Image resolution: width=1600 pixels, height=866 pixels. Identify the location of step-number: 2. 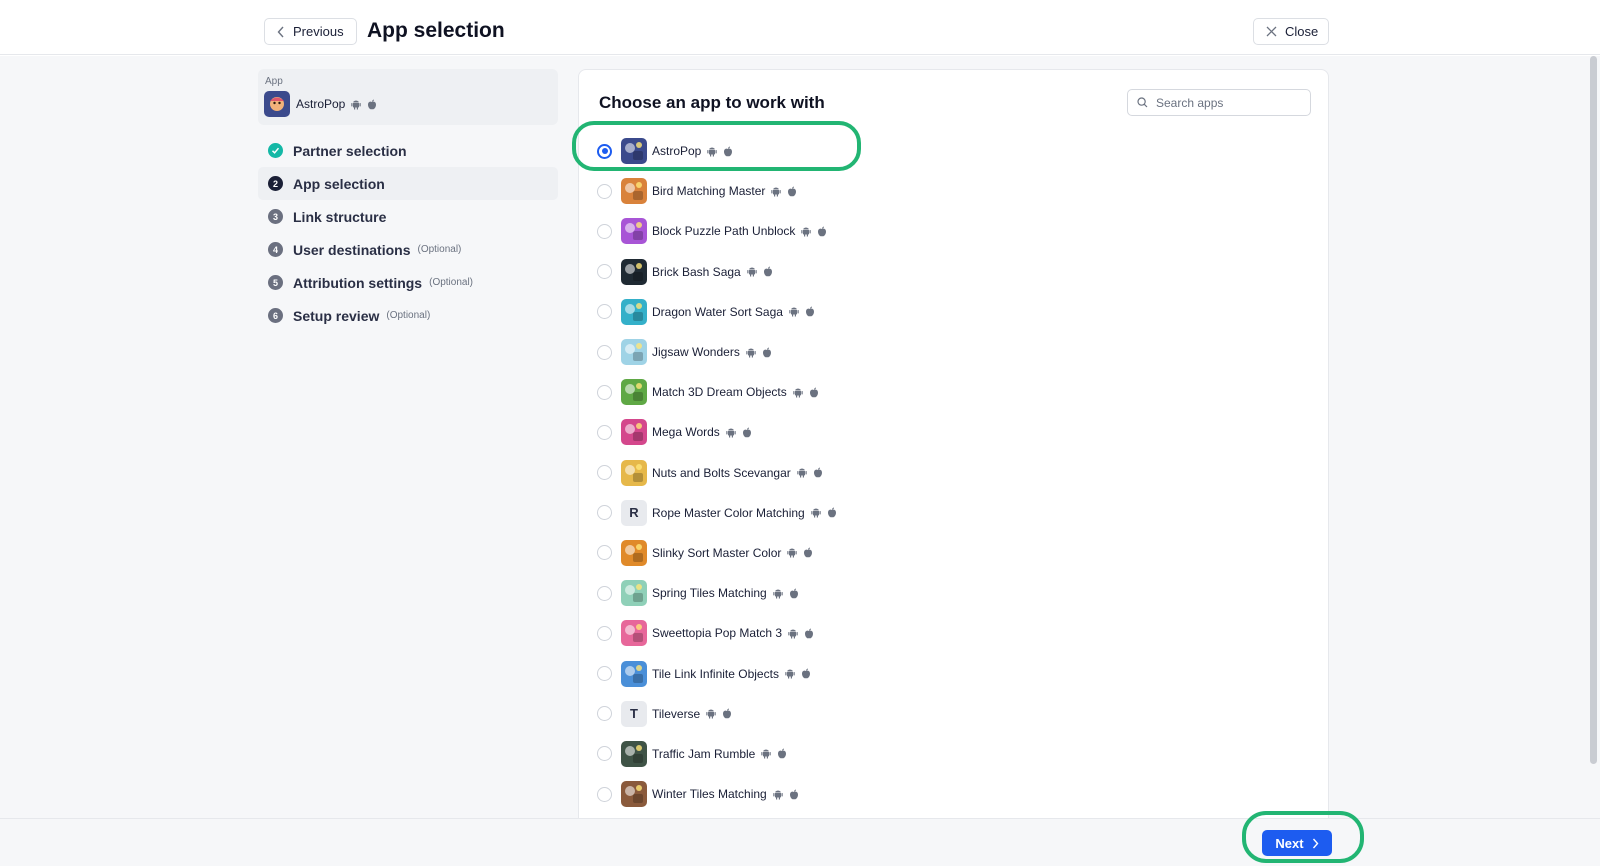
(275, 183).